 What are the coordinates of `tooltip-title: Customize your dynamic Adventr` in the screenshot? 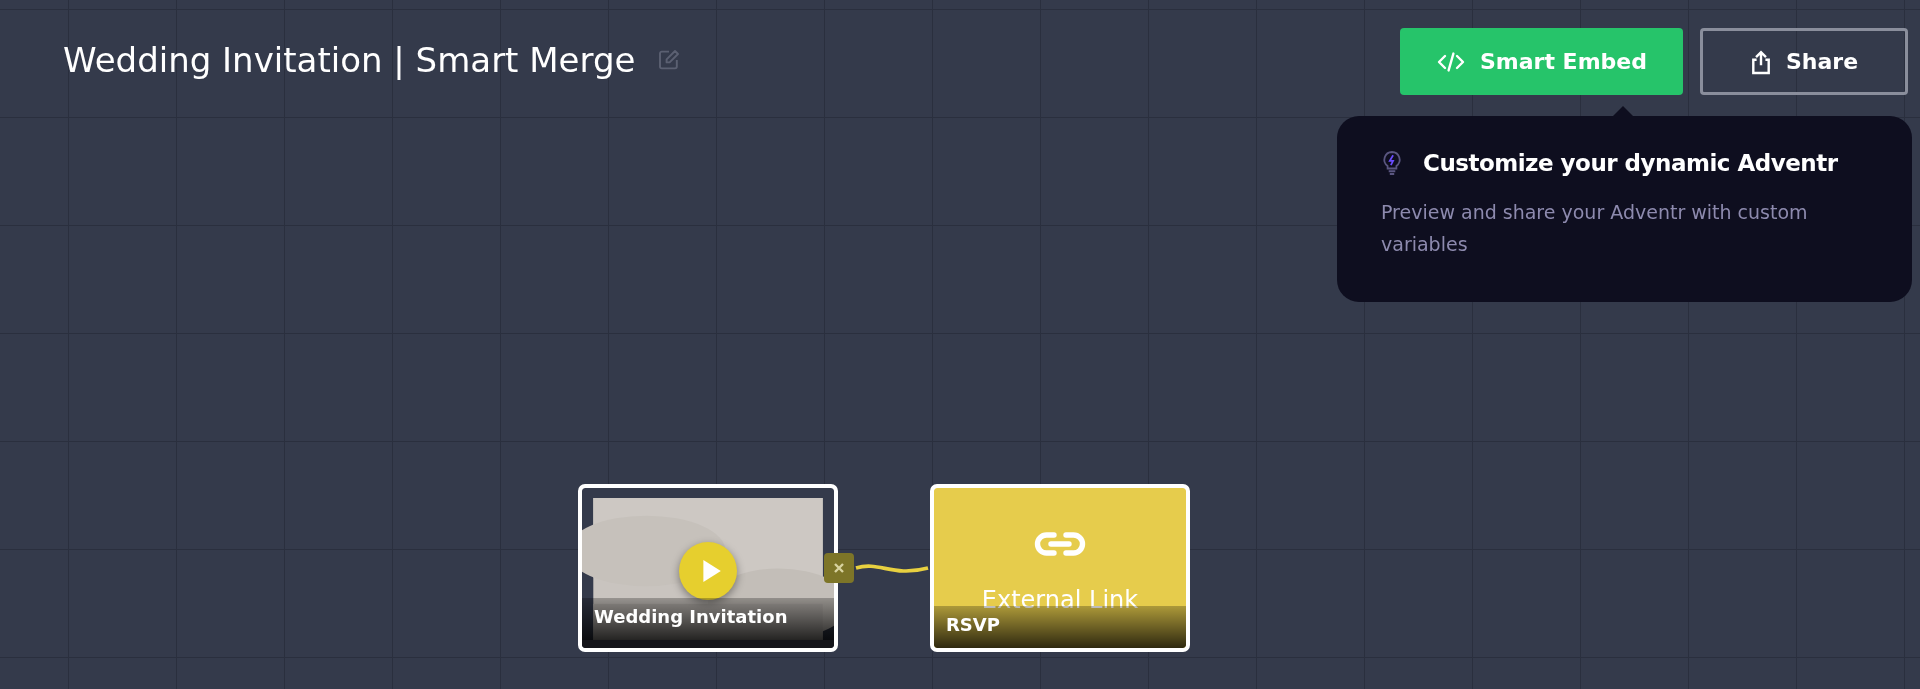 It's located at (1630, 163).